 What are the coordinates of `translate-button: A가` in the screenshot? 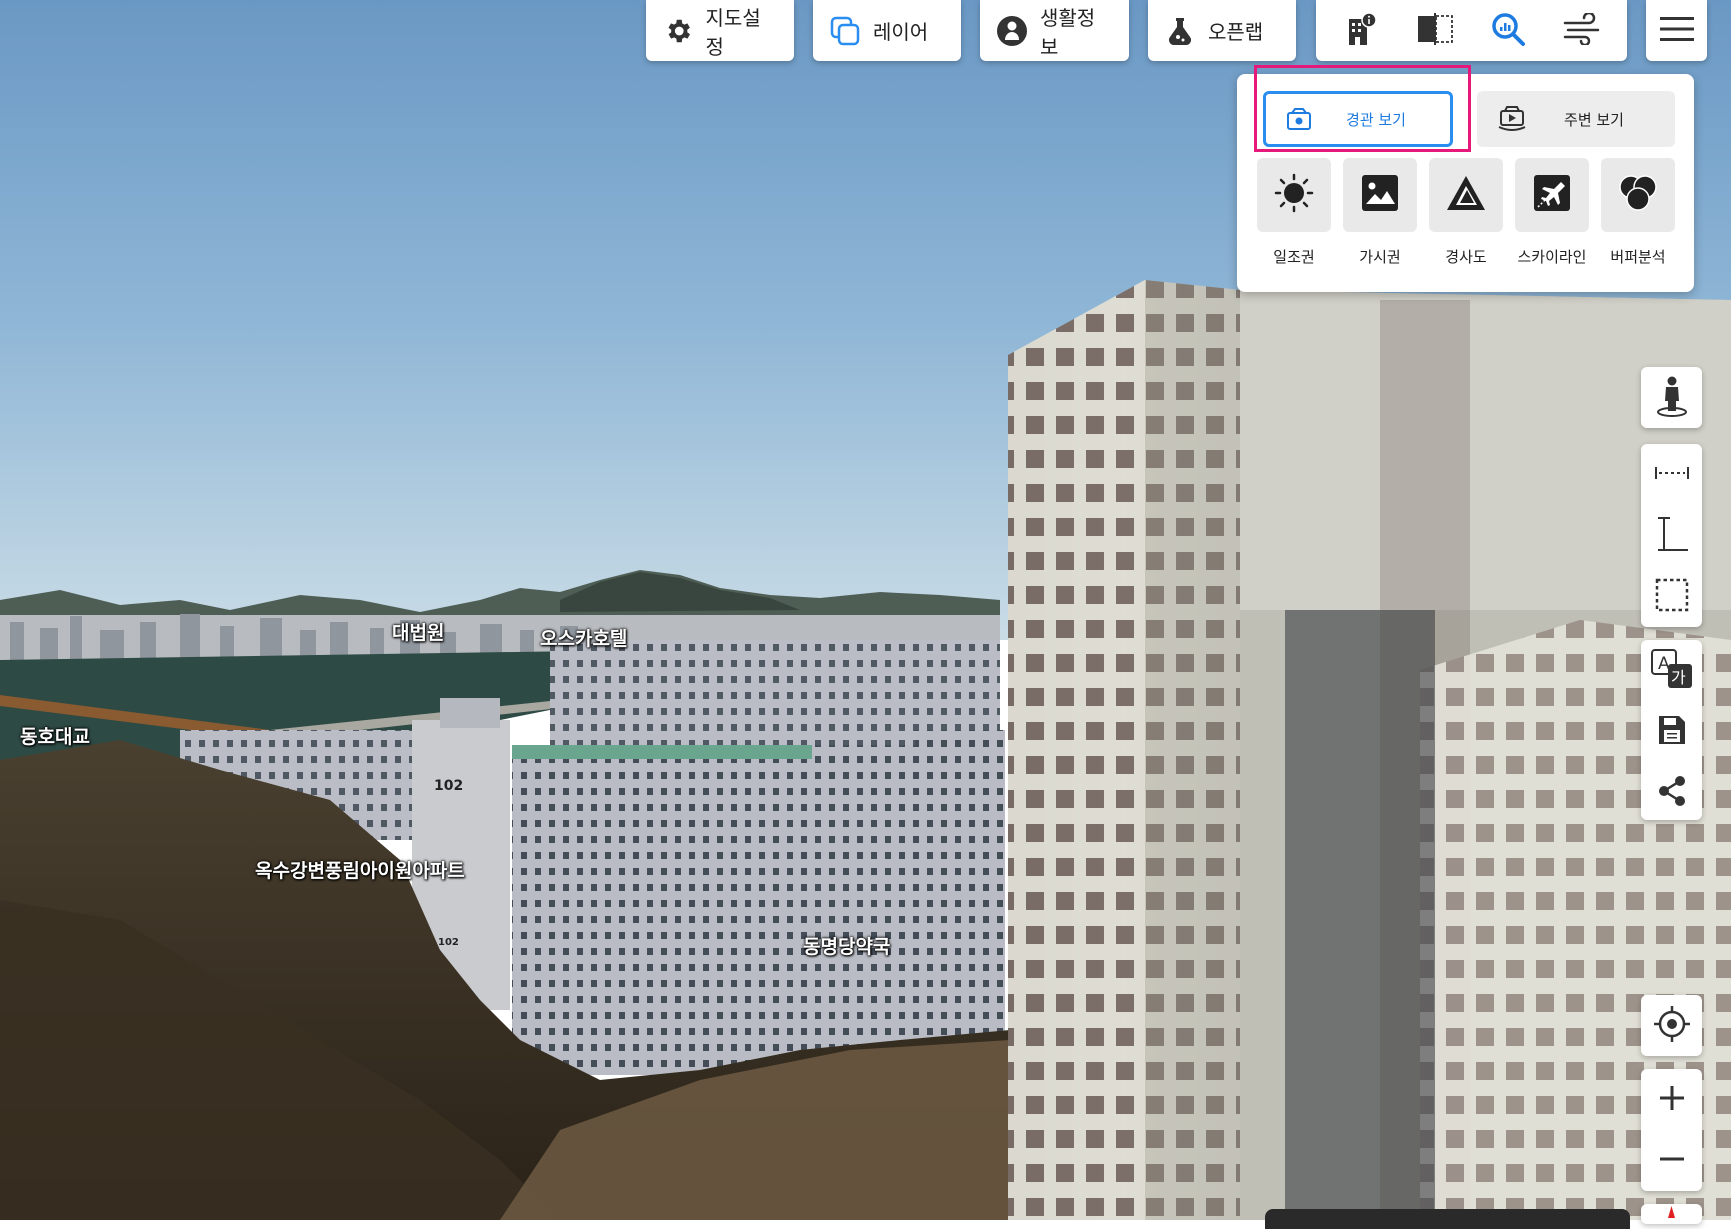 It's located at (1671, 670).